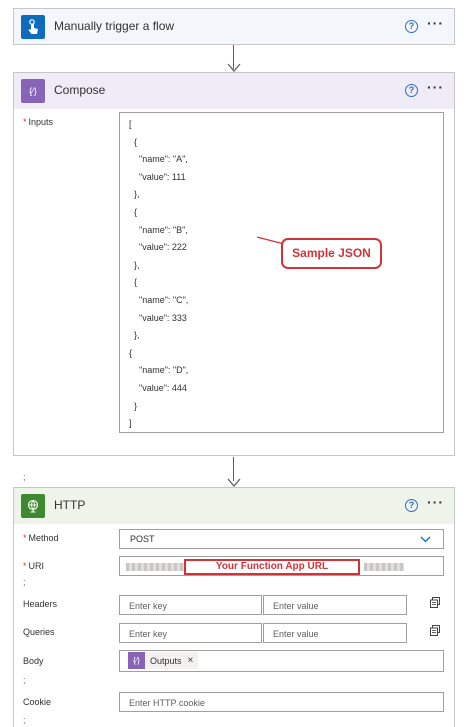  What do you see at coordinates (435, 502) in the screenshot?
I see `http-more-options-icon: ···` at bounding box center [435, 502].